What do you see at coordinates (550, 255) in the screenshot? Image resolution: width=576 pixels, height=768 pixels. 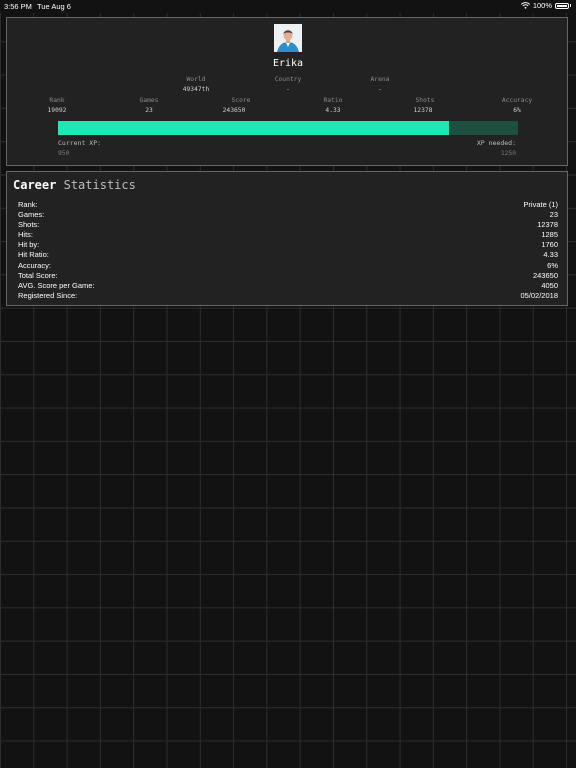 I see `stat-value: 4.33` at bounding box center [550, 255].